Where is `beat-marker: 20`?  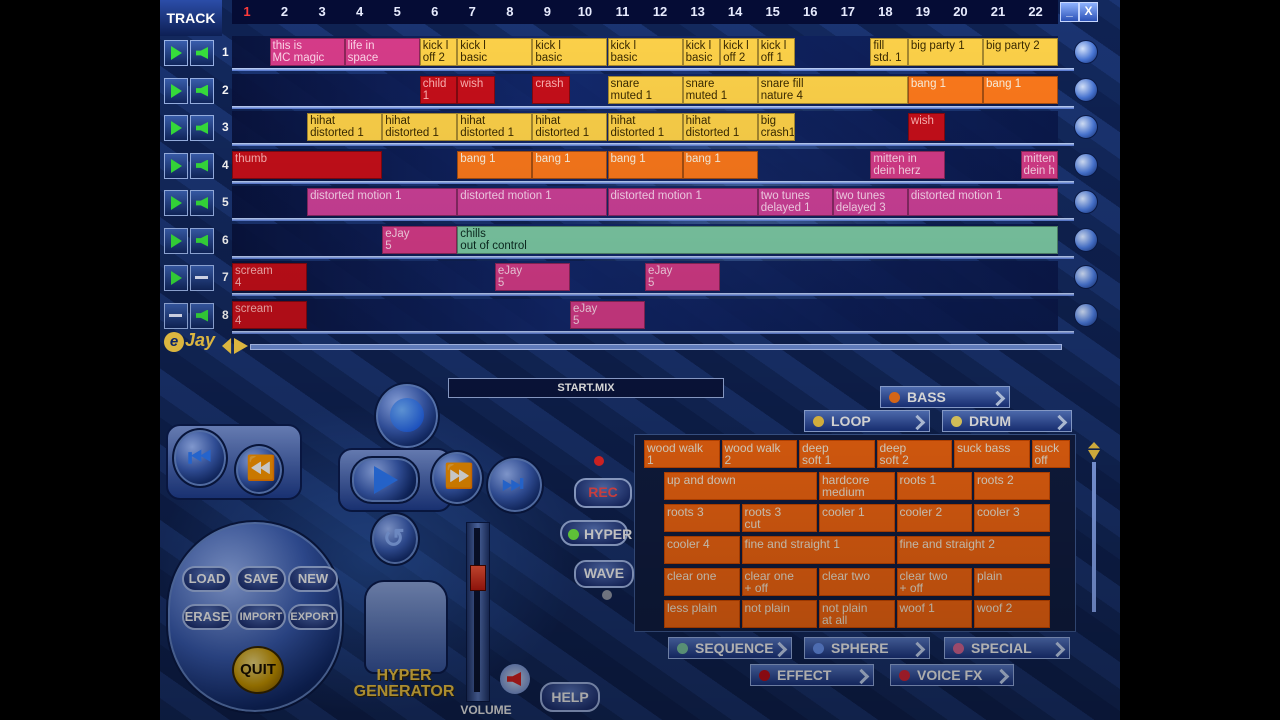
beat-marker: 20 is located at coordinates (960, 11).